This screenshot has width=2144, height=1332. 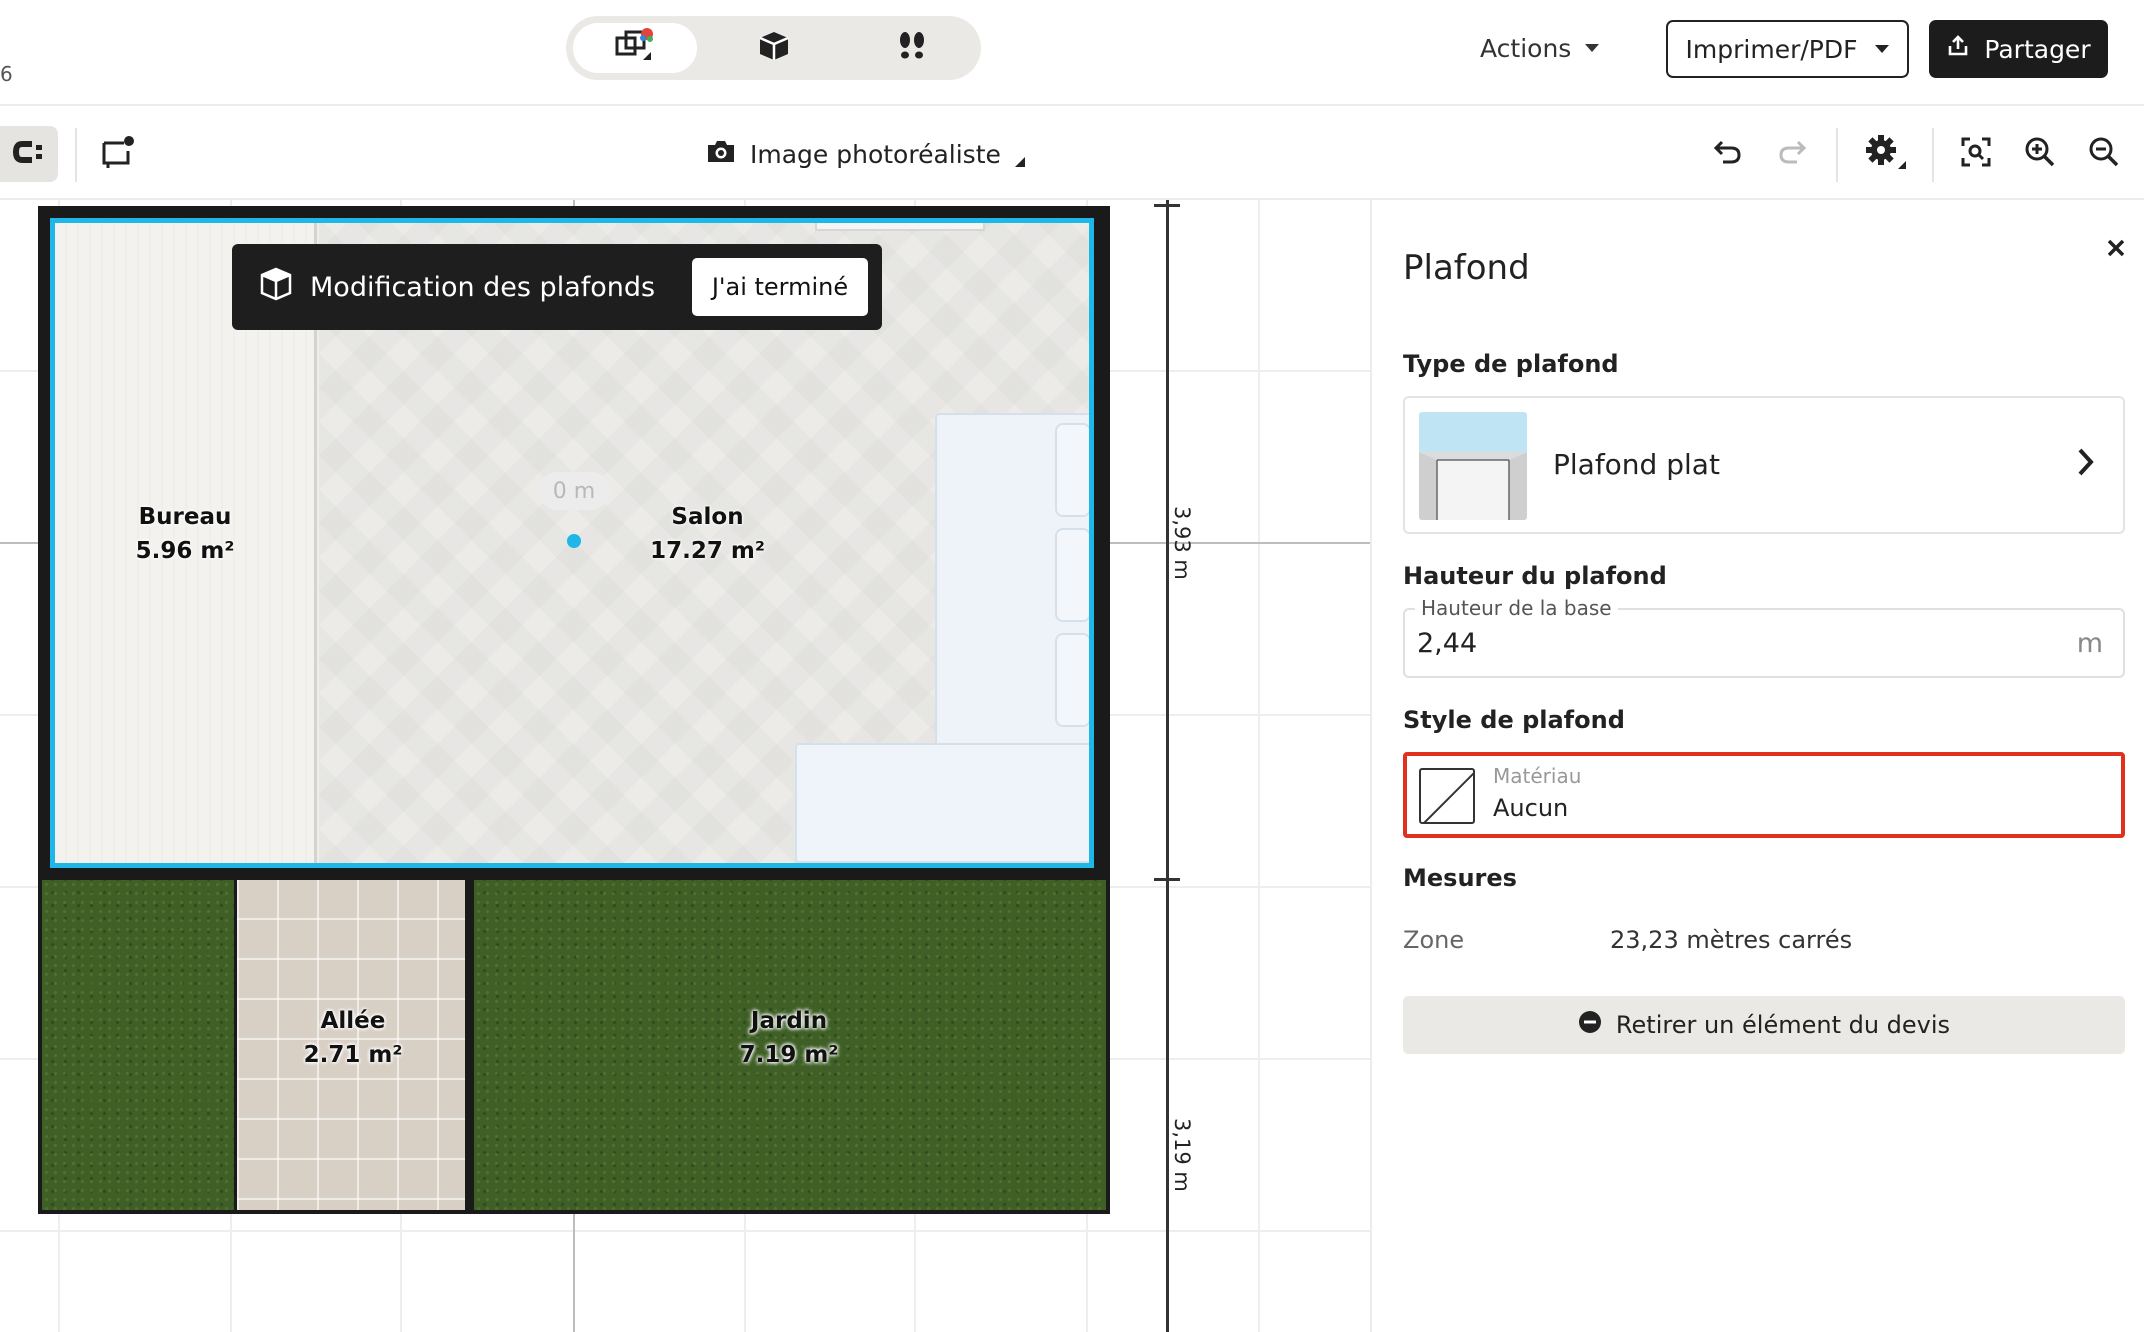 What do you see at coordinates (1473, 466) in the screenshot?
I see `flat-ceiling-thumbnail` at bounding box center [1473, 466].